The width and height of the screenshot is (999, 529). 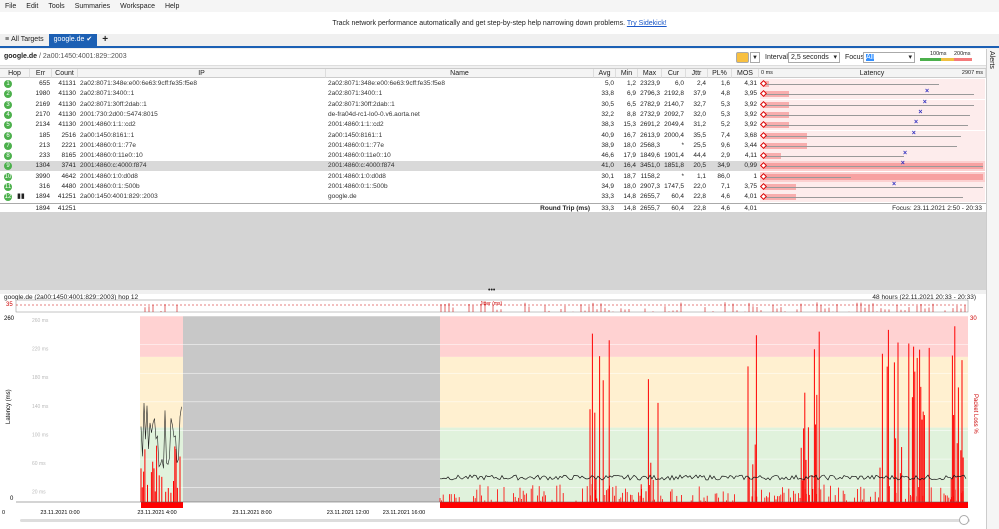 What do you see at coordinates (964, 520) in the screenshot?
I see `time-slider-handle` at bounding box center [964, 520].